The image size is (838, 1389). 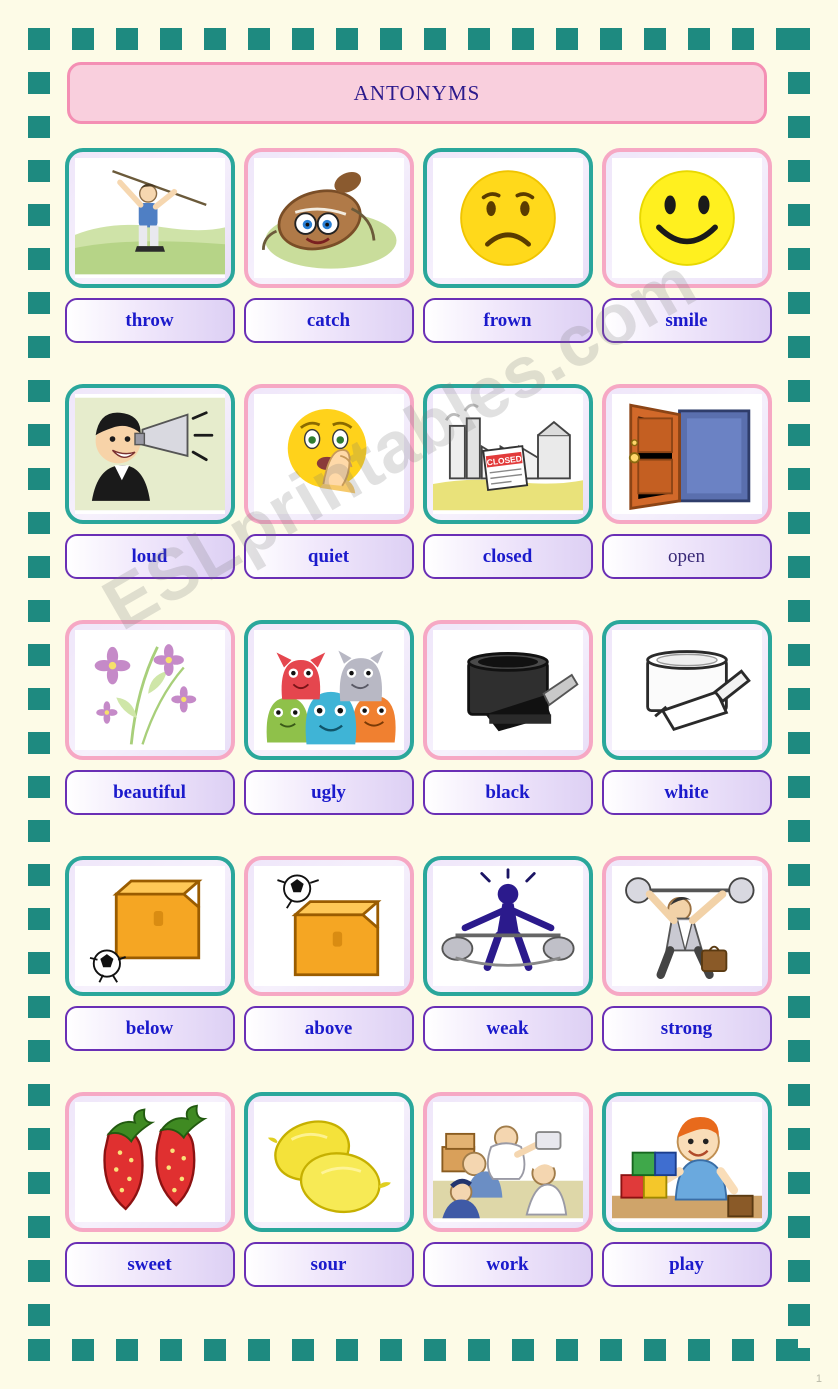 I want to click on word-label: weak, so click(x=507, y=1028).